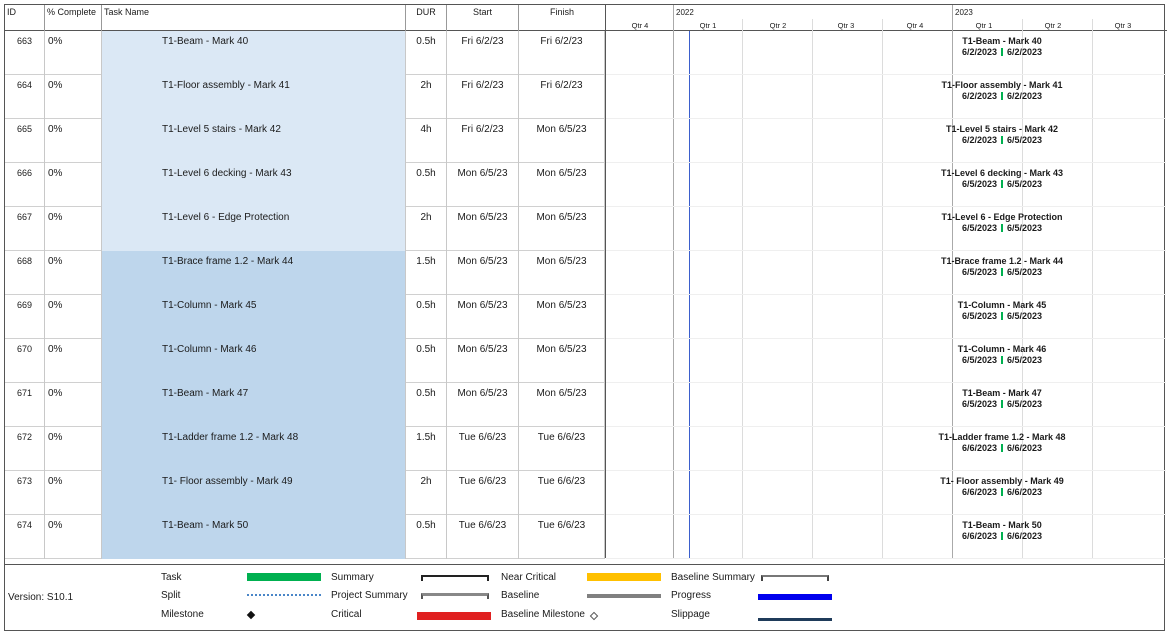 Image resolution: width=1167 pixels, height=635 pixels. What do you see at coordinates (1002, 47) in the screenshot?
I see `gantt-task-label: T1-Beam - Mark 40 6/2/2023 6/2/2023` at bounding box center [1002, 47].